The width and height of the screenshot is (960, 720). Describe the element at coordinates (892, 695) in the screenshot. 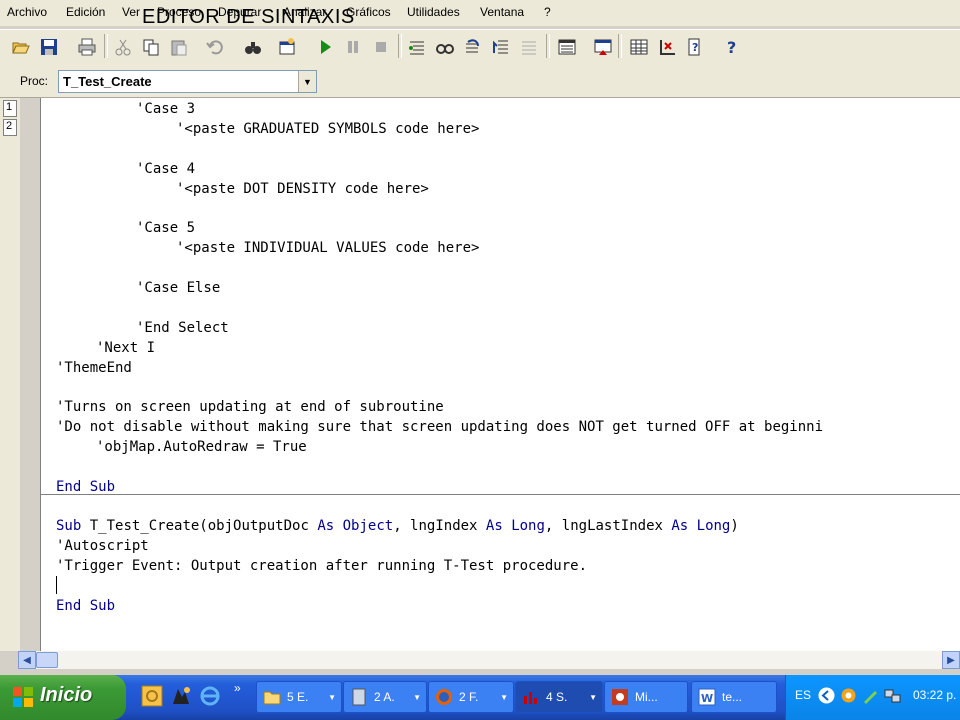

I see `network-icon` at that location.